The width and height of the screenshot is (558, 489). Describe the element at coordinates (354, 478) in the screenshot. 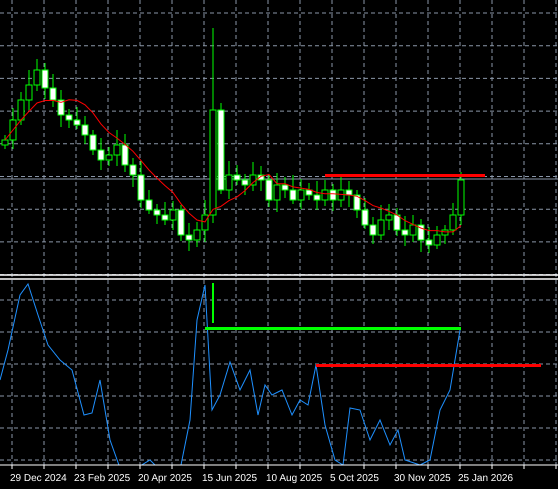

I see `axis-label: 5 Oct 2025` at that location.